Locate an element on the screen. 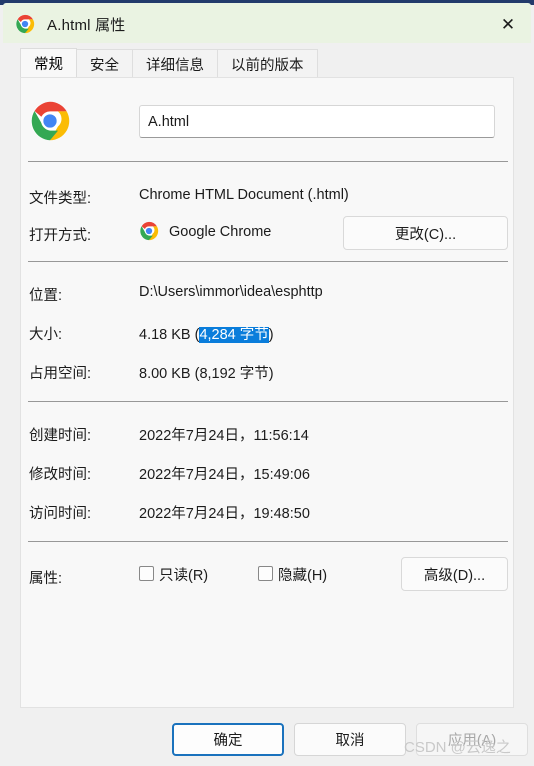  modified-label: 修改时间: is located at coordinates (60, 475).